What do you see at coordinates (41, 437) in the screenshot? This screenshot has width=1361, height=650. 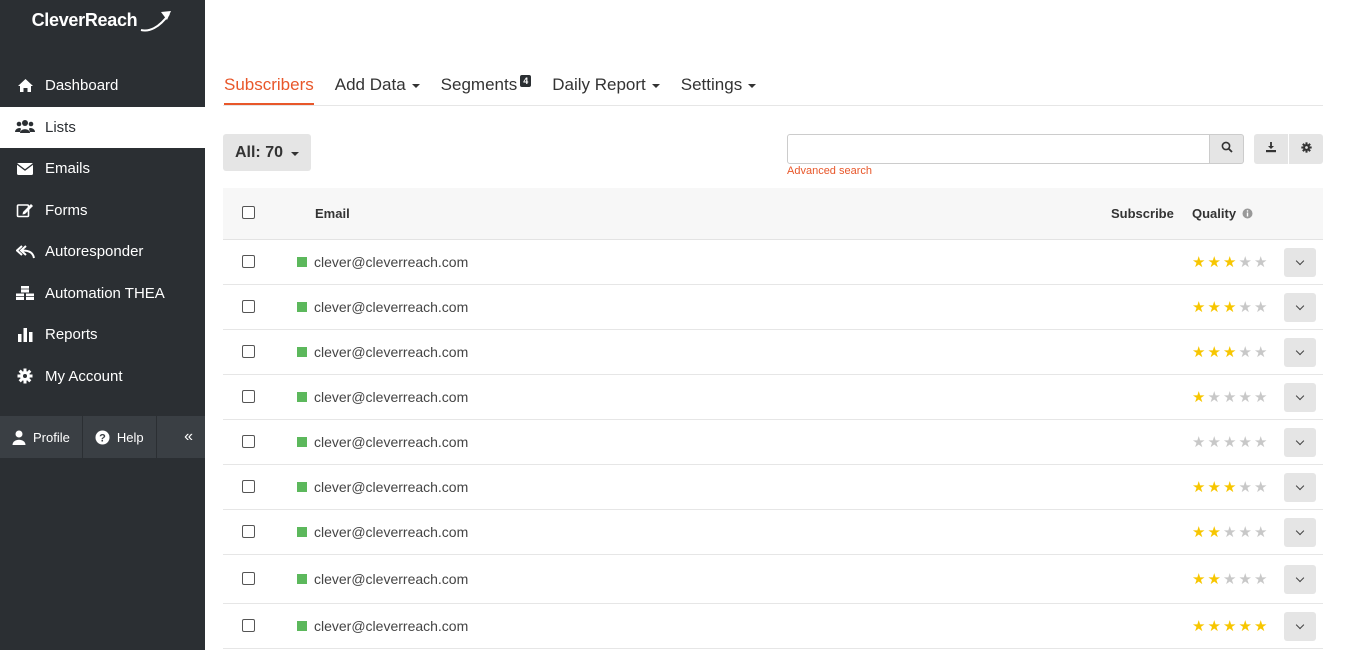 I see `profile-button: Profile` at bounding box center [41, 437].